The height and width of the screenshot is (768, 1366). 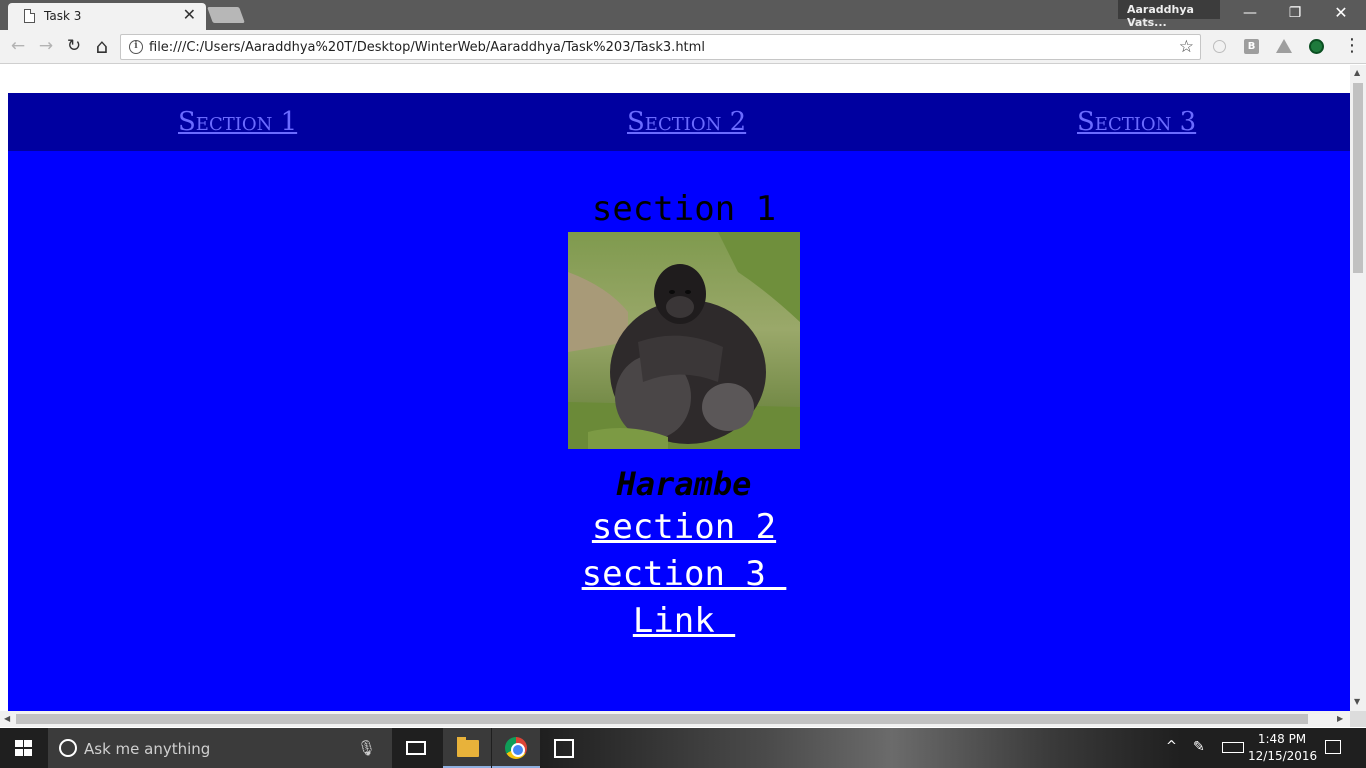 I want to click on restore-button: ❐, so click(x=1295, y=13).